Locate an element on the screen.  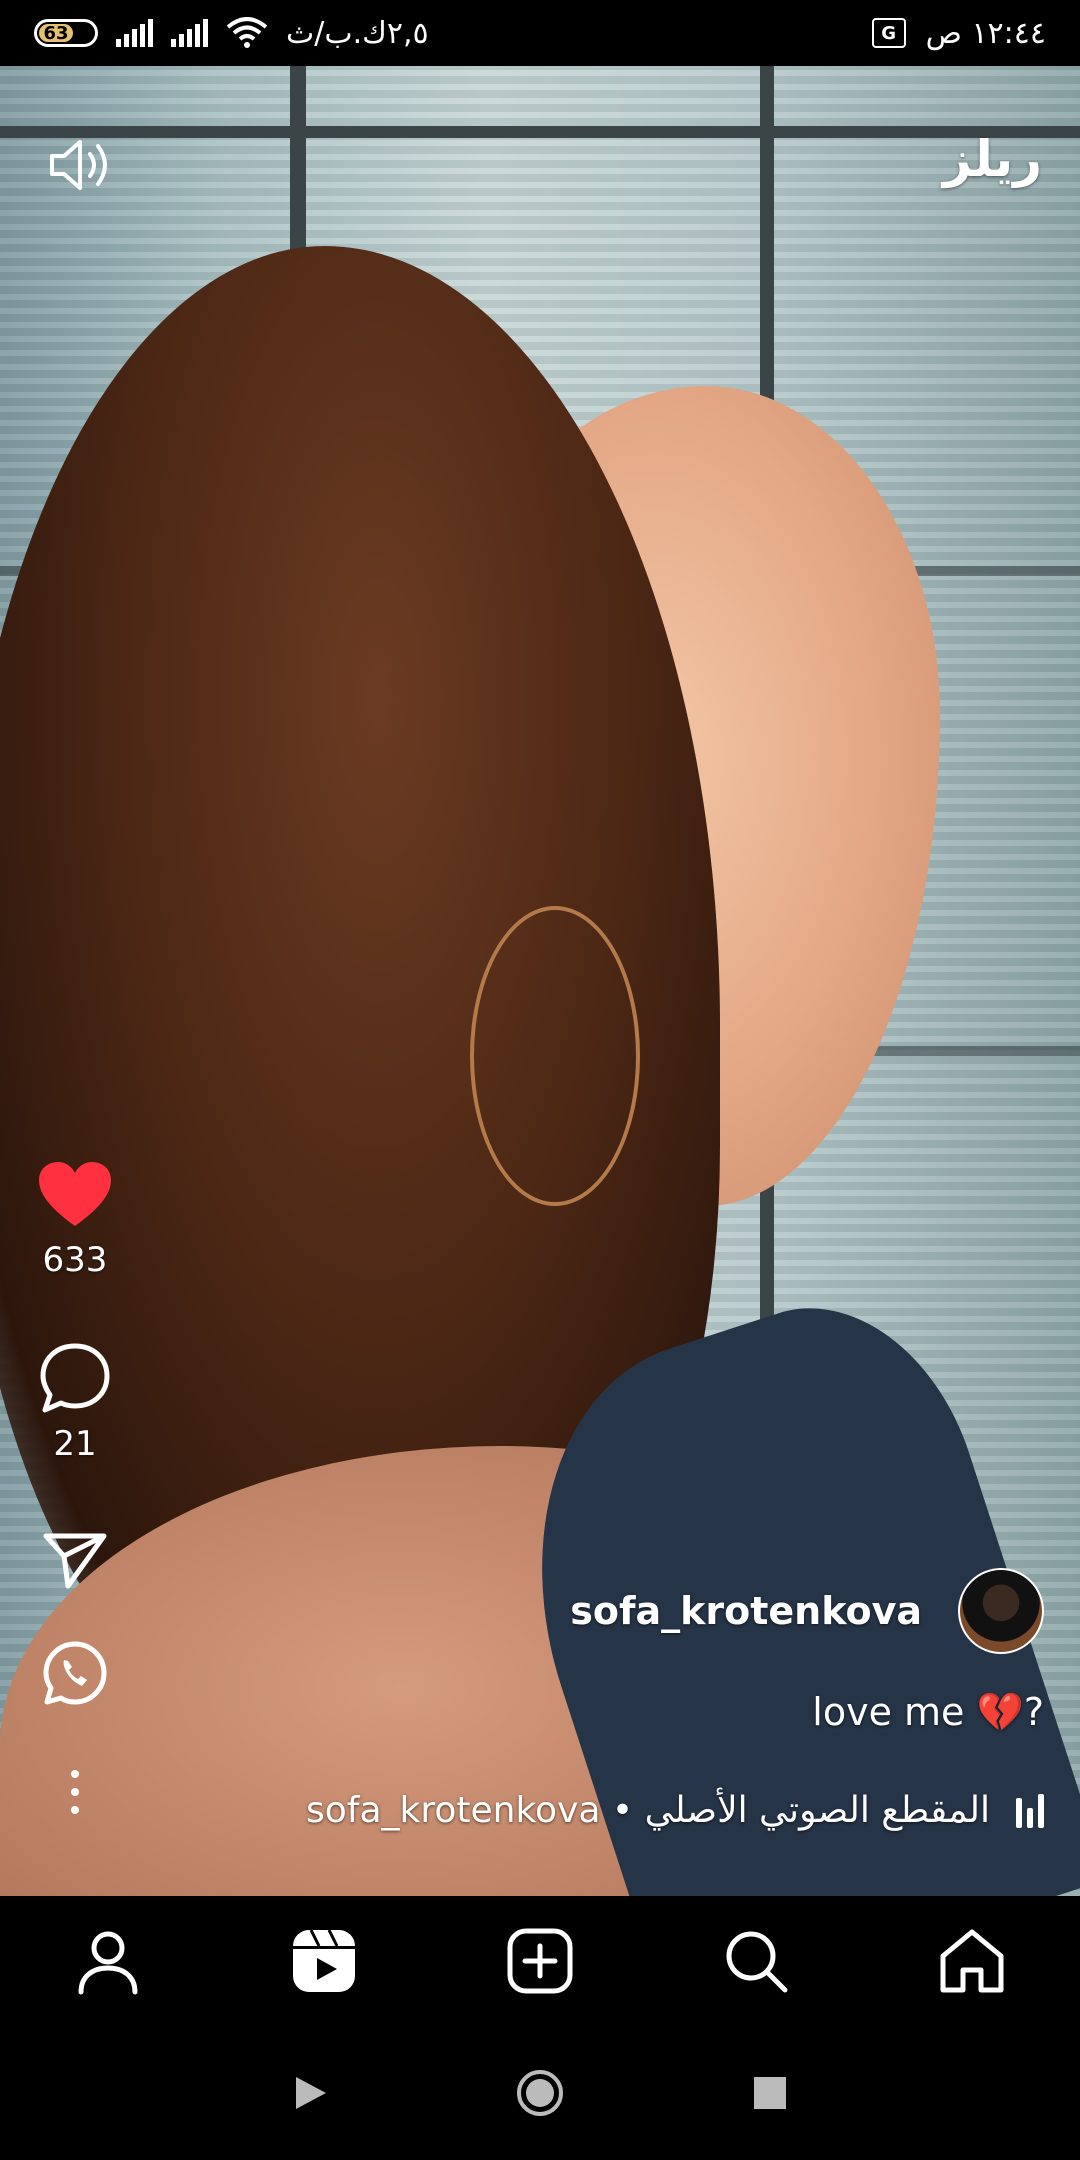
nav-search is located at coordinates (756, 1961).